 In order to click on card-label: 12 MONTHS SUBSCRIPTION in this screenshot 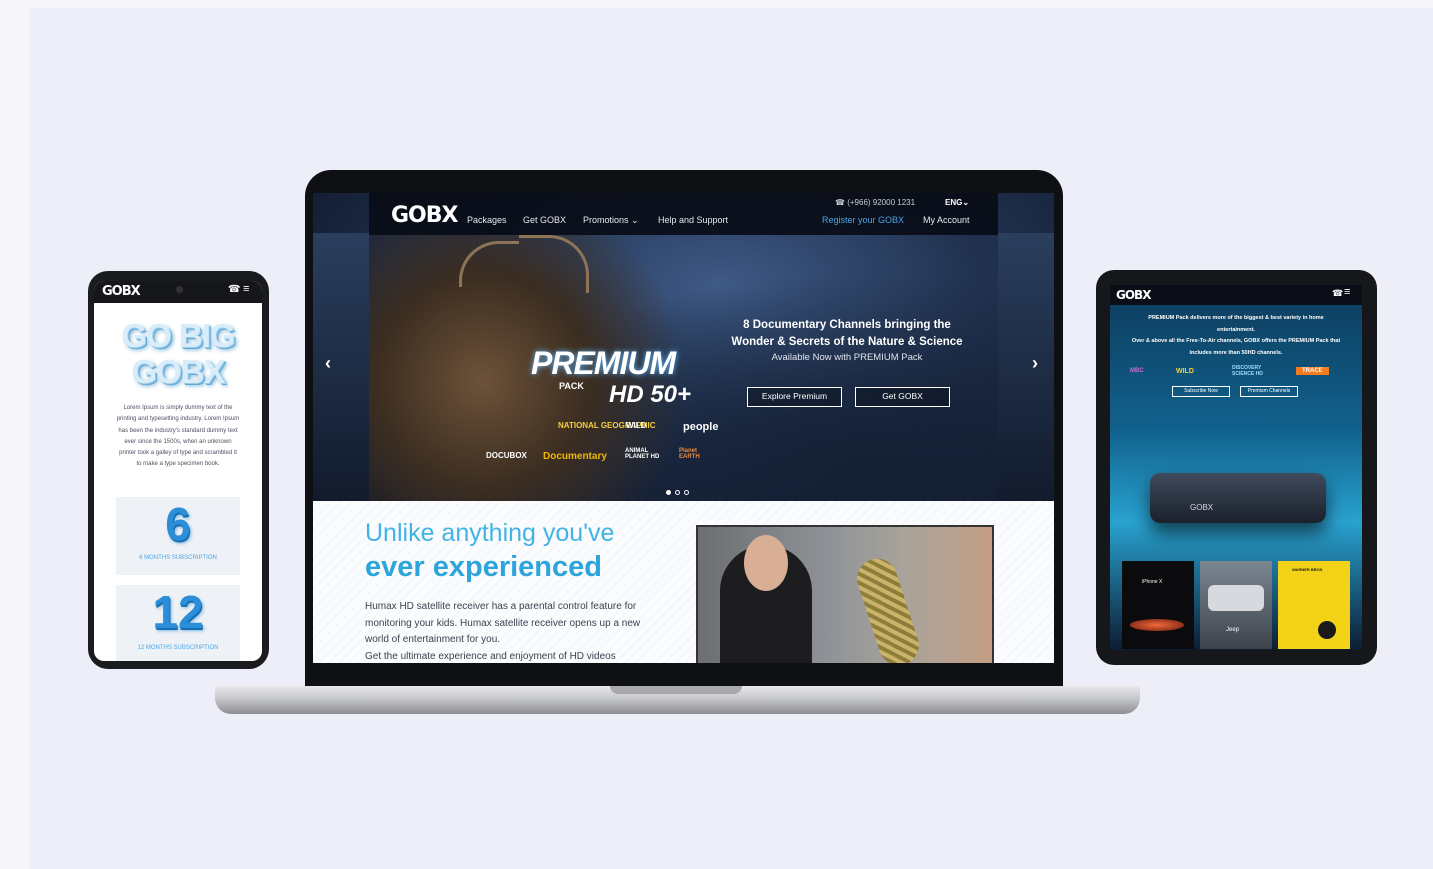, I will do `click(178, 648)`.